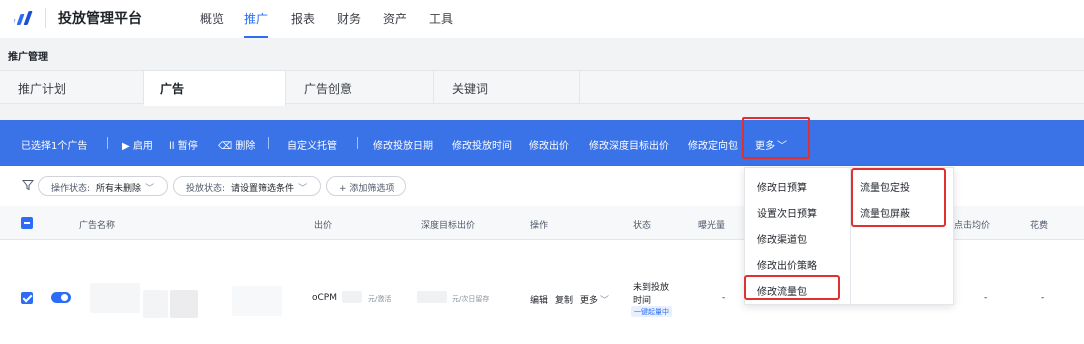 Image resolution: width=1084 pixels, height=344 pixels. I want to click on filter-icon, so click(28, 185).